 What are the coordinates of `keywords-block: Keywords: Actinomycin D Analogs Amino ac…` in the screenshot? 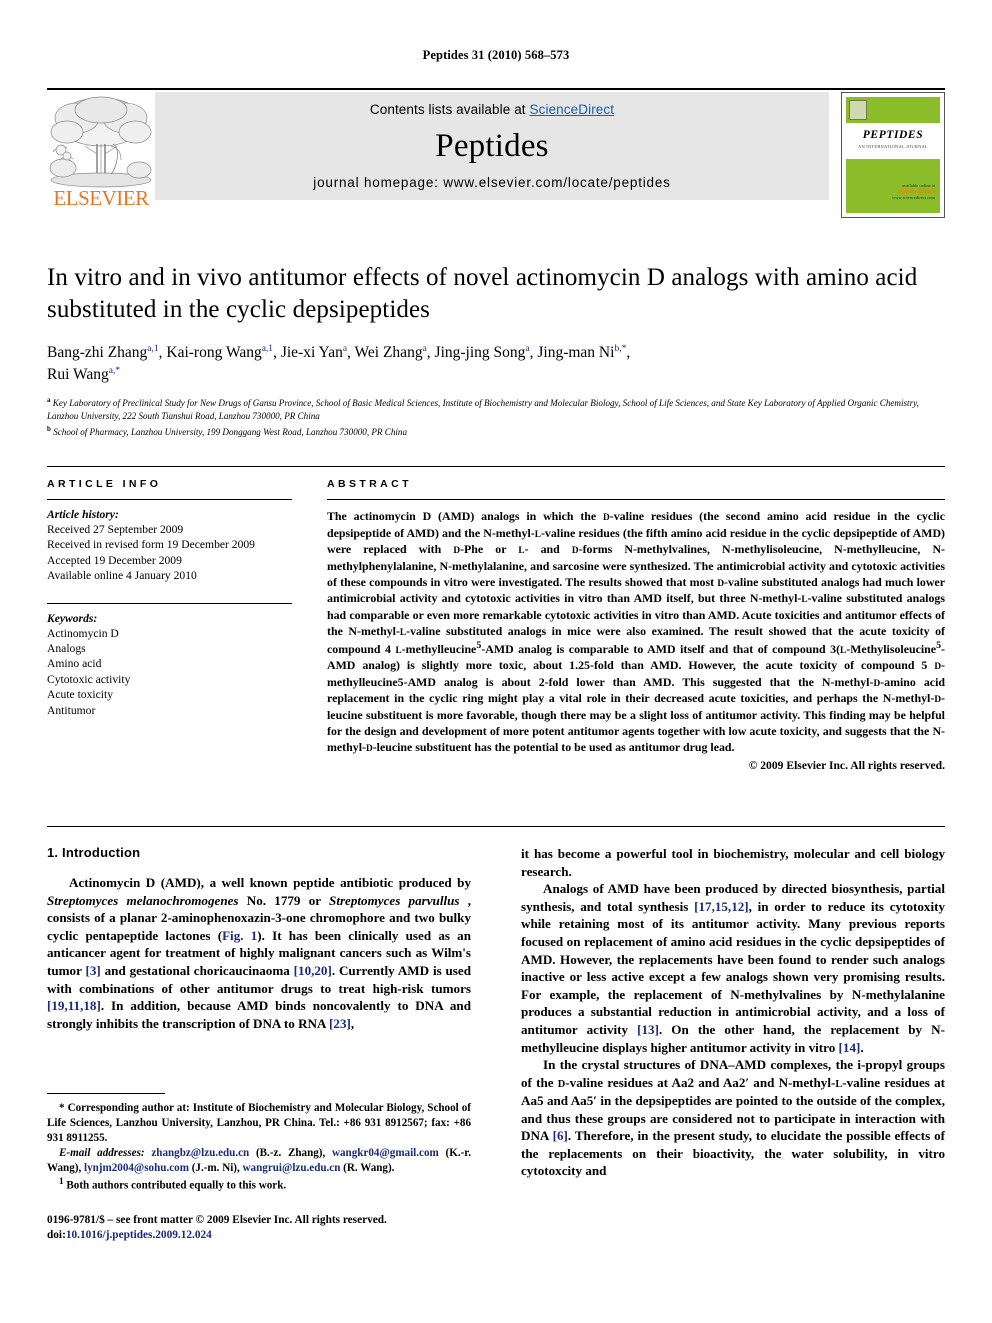 It's located at (169, 660).